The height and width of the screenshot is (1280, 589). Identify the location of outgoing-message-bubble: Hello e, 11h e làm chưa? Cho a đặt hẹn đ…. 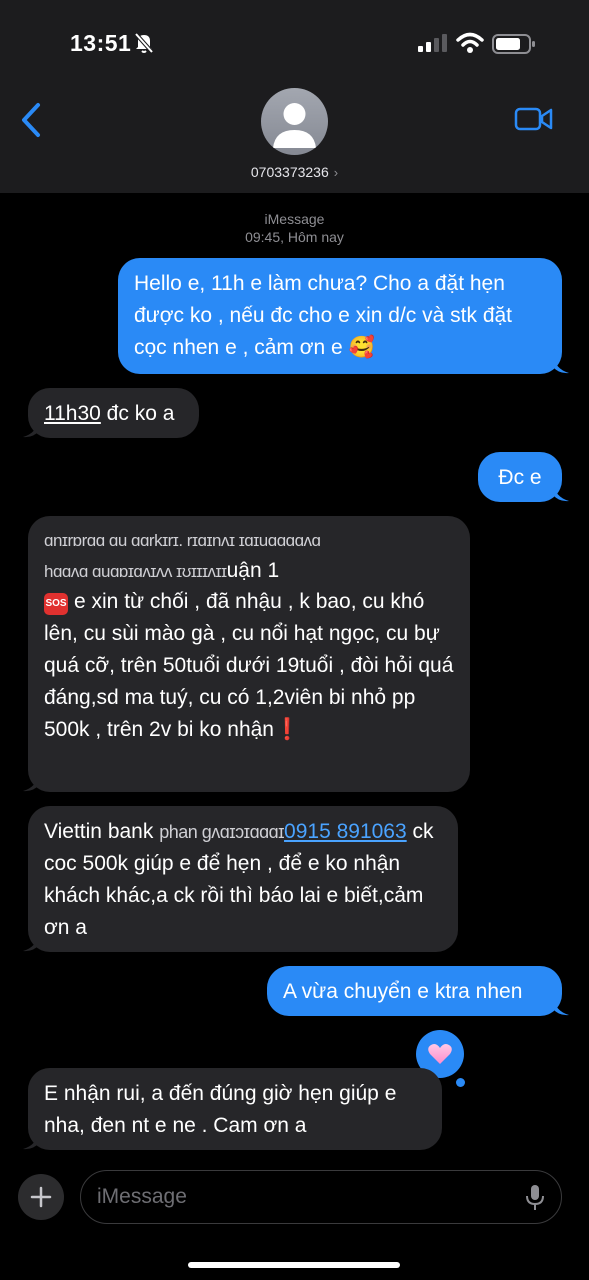
(340, 316).